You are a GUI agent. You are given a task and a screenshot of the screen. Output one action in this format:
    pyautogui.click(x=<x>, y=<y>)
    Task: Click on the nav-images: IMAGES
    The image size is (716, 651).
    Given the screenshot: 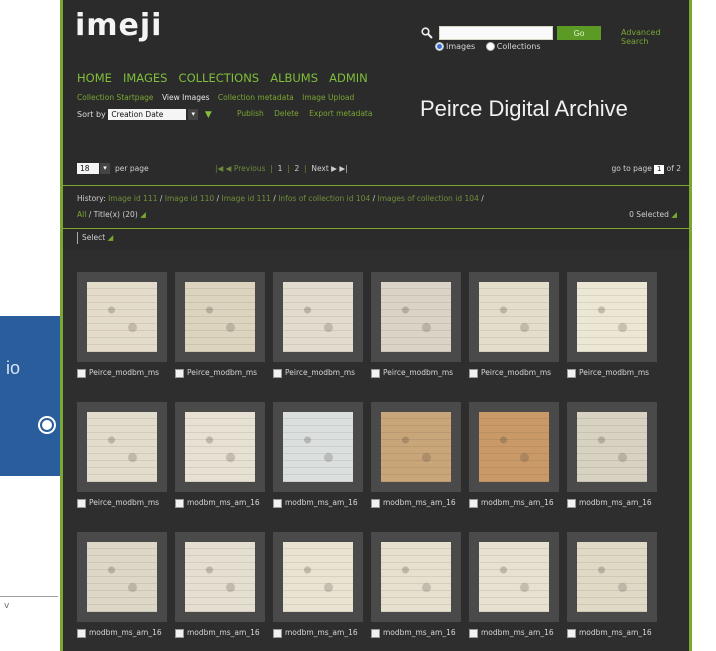 What is the action you would take?
    pyautogui.click(x=145, y=78)
    